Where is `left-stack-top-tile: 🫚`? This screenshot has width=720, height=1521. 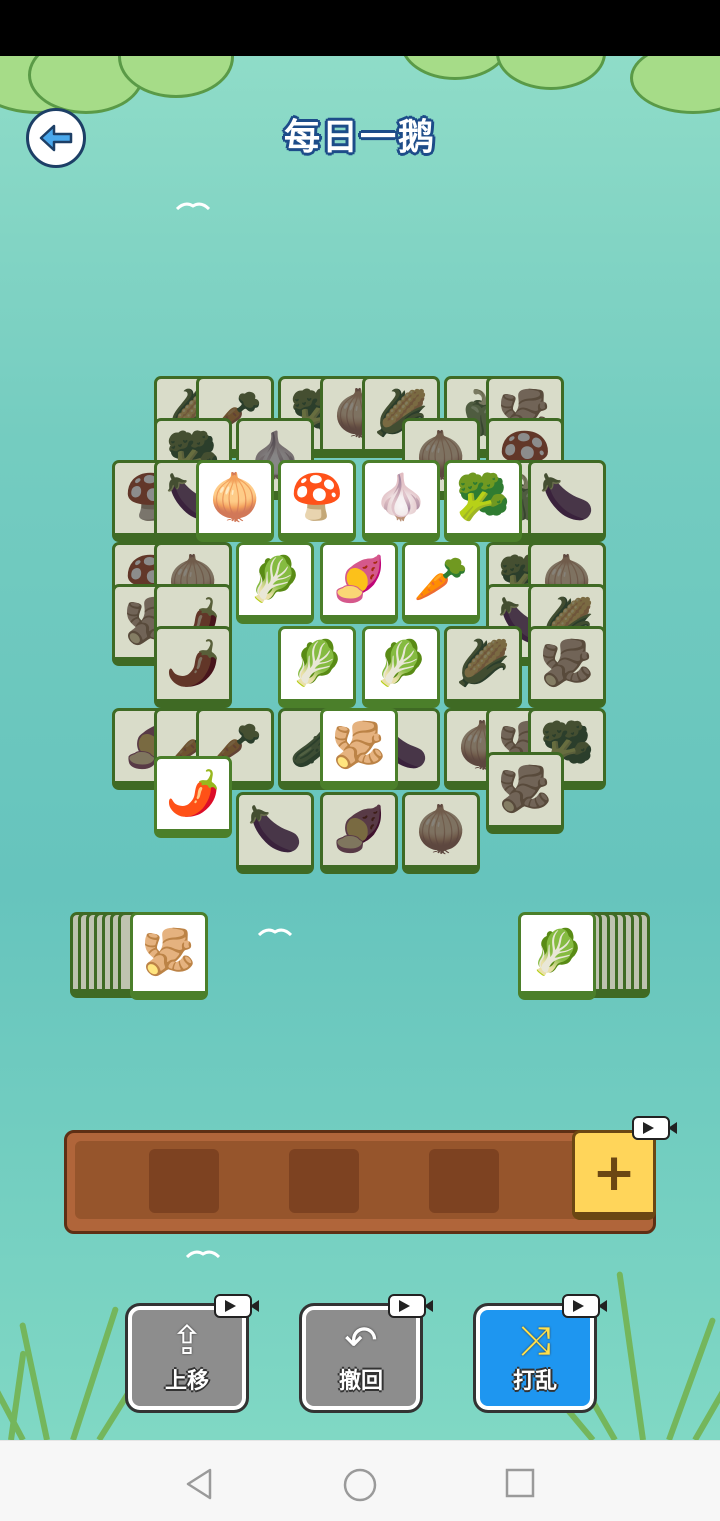 left-stack-top-tile: 🫚 is located at coordinates (169, 956).